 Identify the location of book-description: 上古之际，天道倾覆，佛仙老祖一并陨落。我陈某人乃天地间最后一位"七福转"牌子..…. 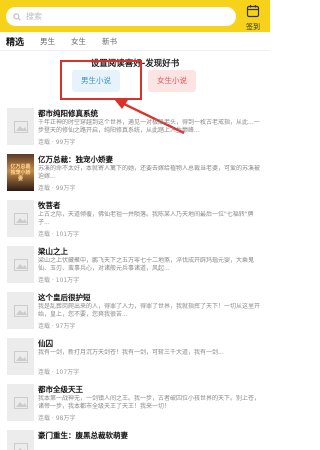
(146, 218).